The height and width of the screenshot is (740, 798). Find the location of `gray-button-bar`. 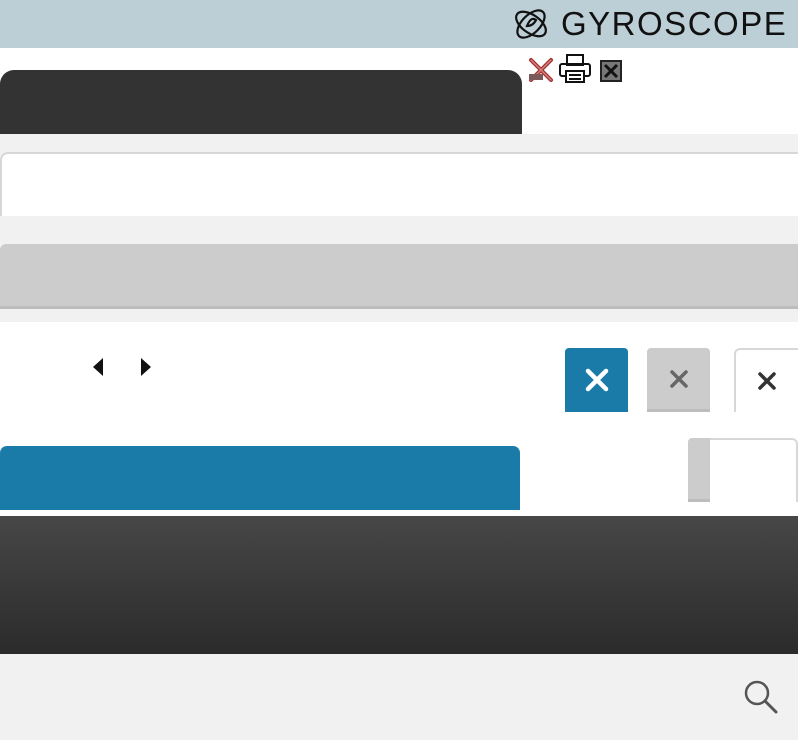

gray-button-bar is located at coordinates (399, 276).